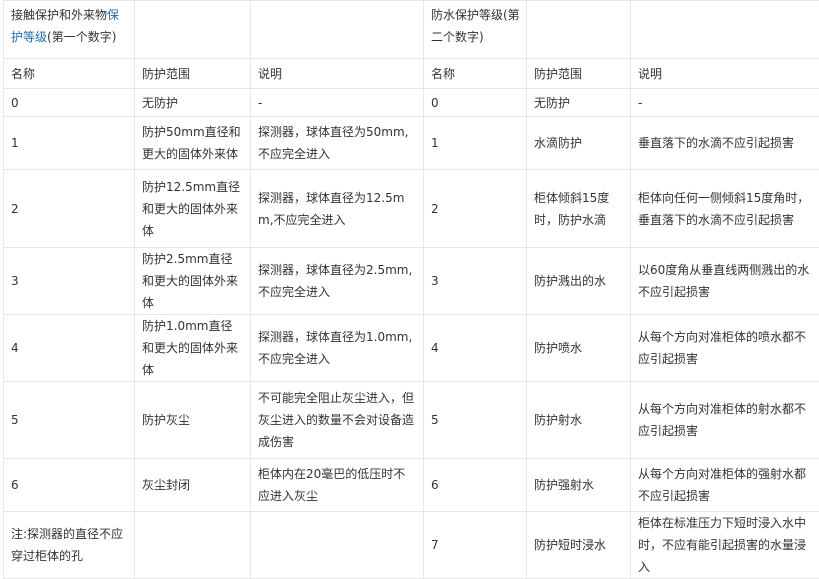 The height and width of the screenshot is (579, 819). Describe the element at coordinates (579, 143) in the screenshot. I see `water-scope: 水滴防护` at that location.